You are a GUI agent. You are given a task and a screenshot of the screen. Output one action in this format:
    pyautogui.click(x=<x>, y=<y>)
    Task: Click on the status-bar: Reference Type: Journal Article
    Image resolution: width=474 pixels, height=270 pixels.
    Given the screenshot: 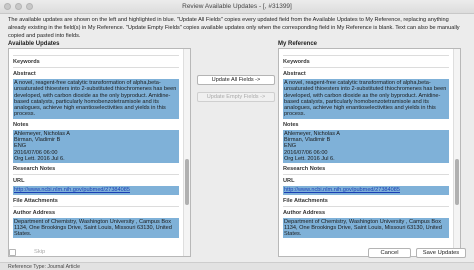 What is the action you would take?
    pyautogui.click(x=237, y=266)
    